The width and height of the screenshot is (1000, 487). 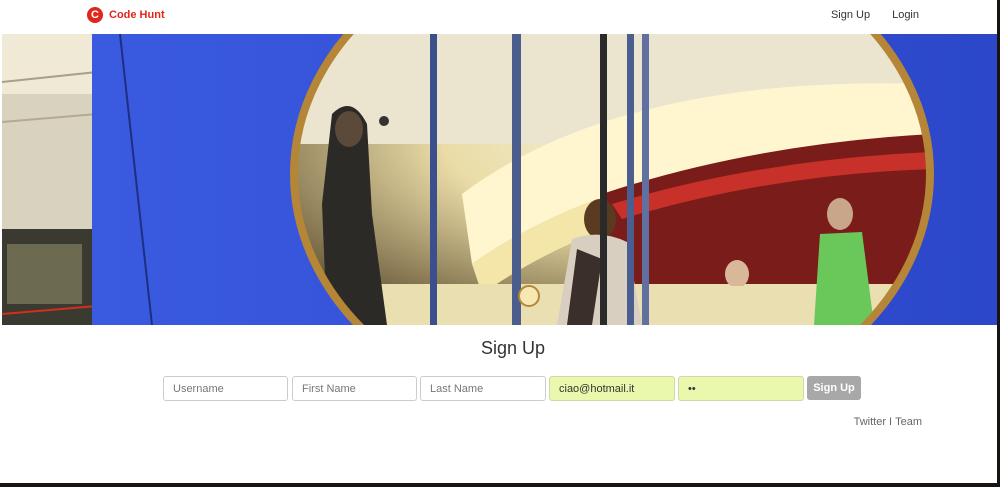 I want to click on brand-link: C Code Hunt, so click(x=126, y=15).